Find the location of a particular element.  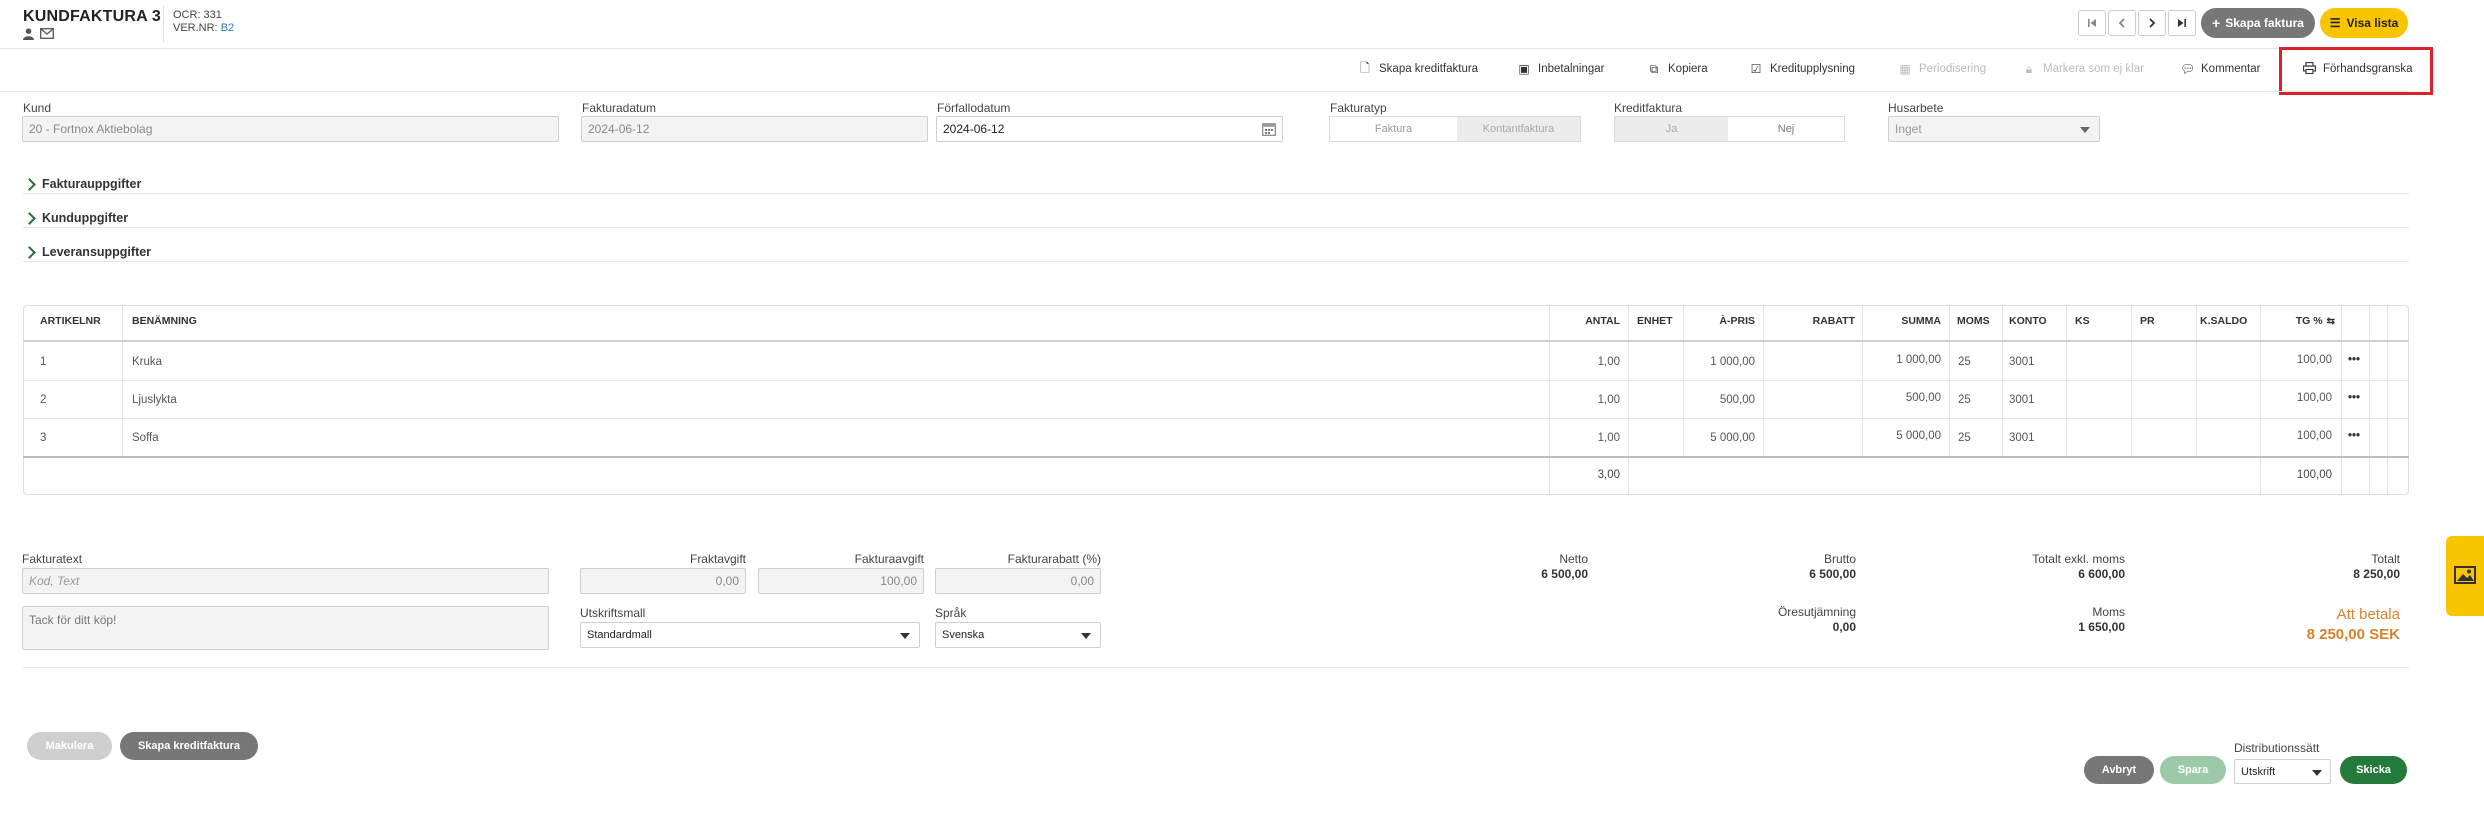

next-record-button is located at coordinates (2152, 23).